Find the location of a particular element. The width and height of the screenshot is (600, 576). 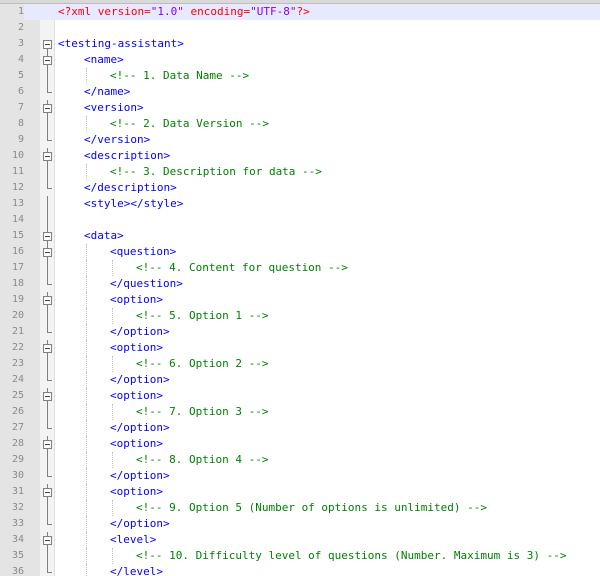

code-line: 12 </description> is located at coordinates (300, 188).